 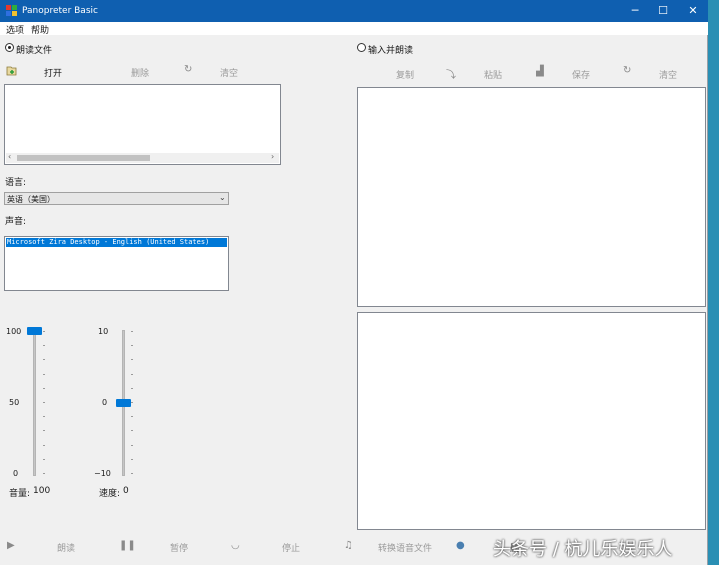 What do you see at coordinates (42, 491) in the screenshot?
I see `volume-value: 100` at bounding box center [42, 491].